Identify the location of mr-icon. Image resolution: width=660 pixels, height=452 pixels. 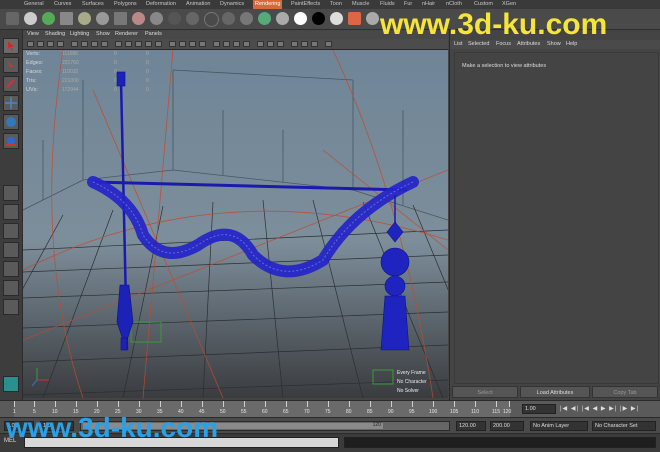
(354, 18).